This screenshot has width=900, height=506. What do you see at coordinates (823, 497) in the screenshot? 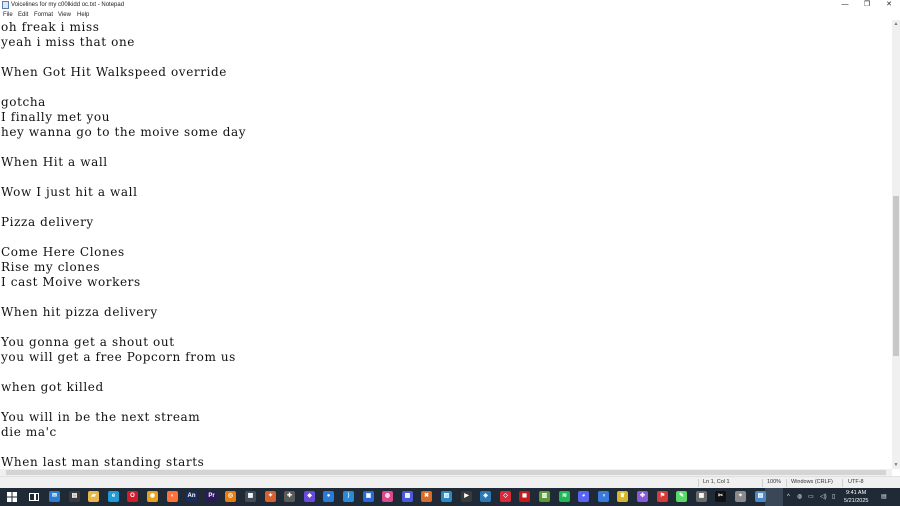
I see `volume-icon: ◁)` at bounding box center [823, 497].